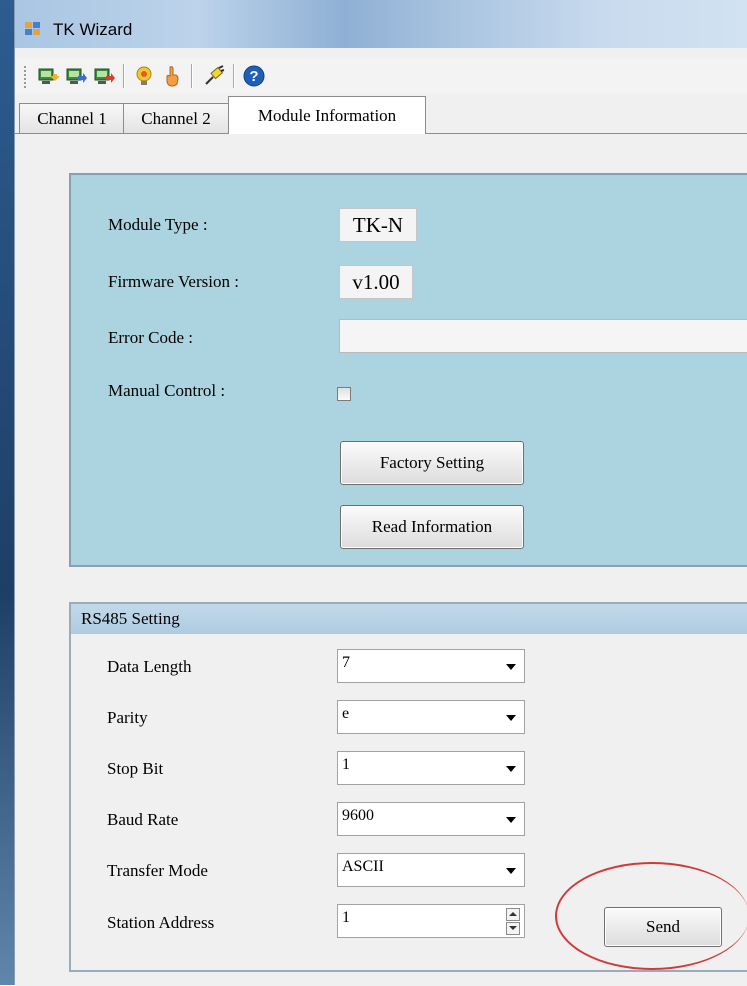 The width and height of the screenshot is (747, 986). Describe the element at coordinates (431, 819) in the screenshot. I see `baud-rate-select: 9600` at that location.